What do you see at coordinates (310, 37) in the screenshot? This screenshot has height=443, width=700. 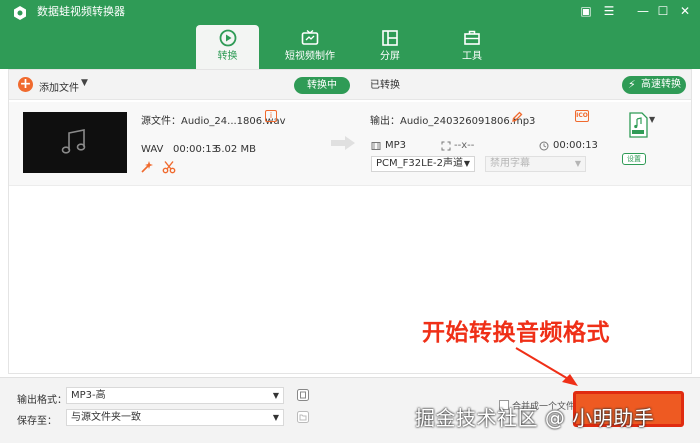 I see `tv-icon` at bounding box center [310, 37].